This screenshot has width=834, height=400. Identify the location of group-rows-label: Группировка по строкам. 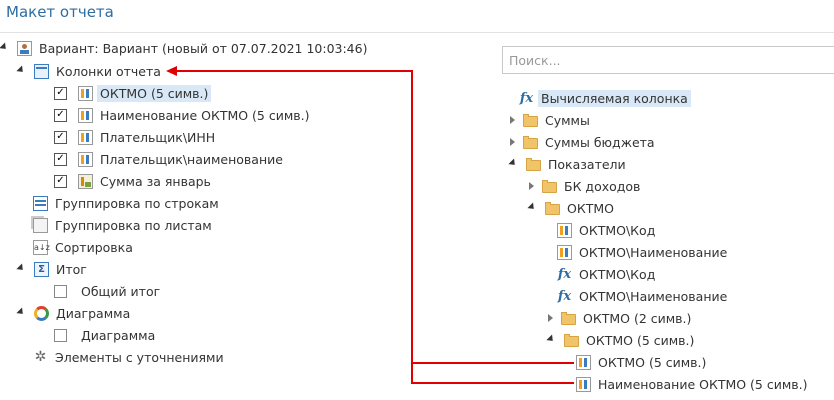
(137, 203).